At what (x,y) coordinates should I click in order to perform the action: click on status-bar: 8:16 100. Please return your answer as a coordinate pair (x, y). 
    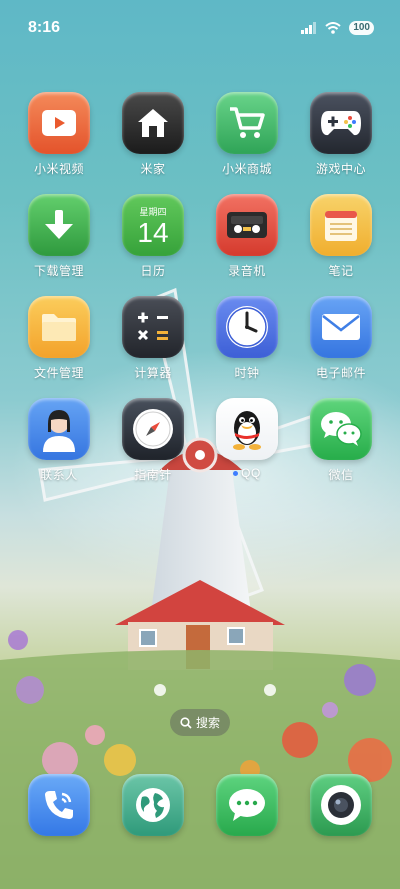
    Looking at the image, I should click on (200, 28).